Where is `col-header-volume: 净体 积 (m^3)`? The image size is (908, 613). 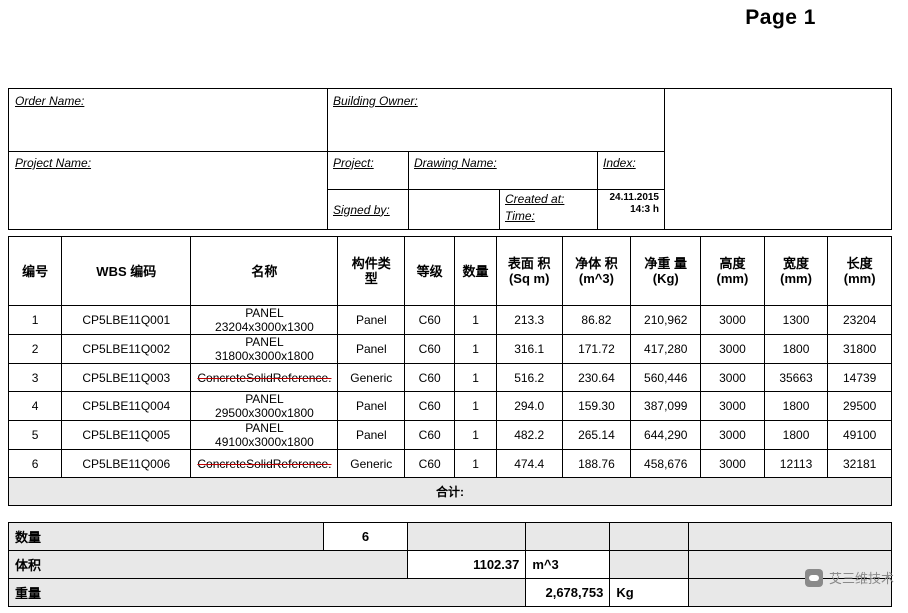 col-header-volume: 净体 积 (m^3) is located at coordinates (596, 271).